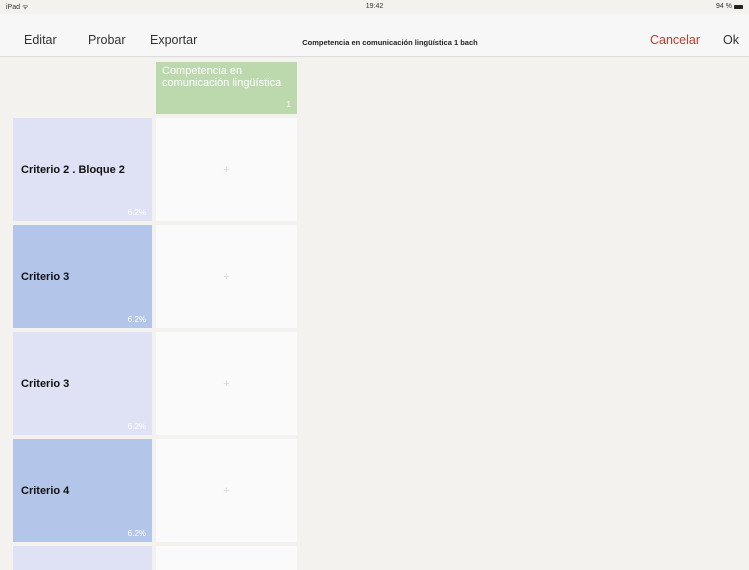 This screenshot has height=570, width=749. I want to click on status-bar: iPad ᯤ 19:42 94 %, so click(374, 7).